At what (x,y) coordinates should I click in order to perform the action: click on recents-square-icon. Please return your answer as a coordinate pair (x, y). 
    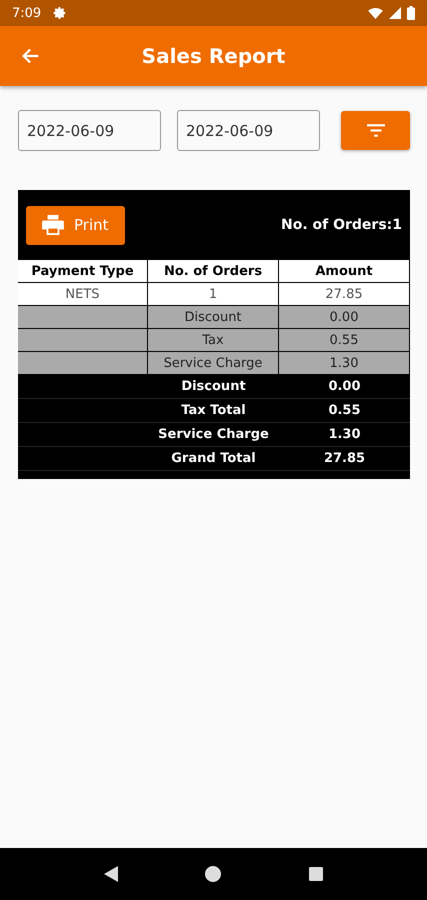
    Looking at the image, I should click on (316, 874).